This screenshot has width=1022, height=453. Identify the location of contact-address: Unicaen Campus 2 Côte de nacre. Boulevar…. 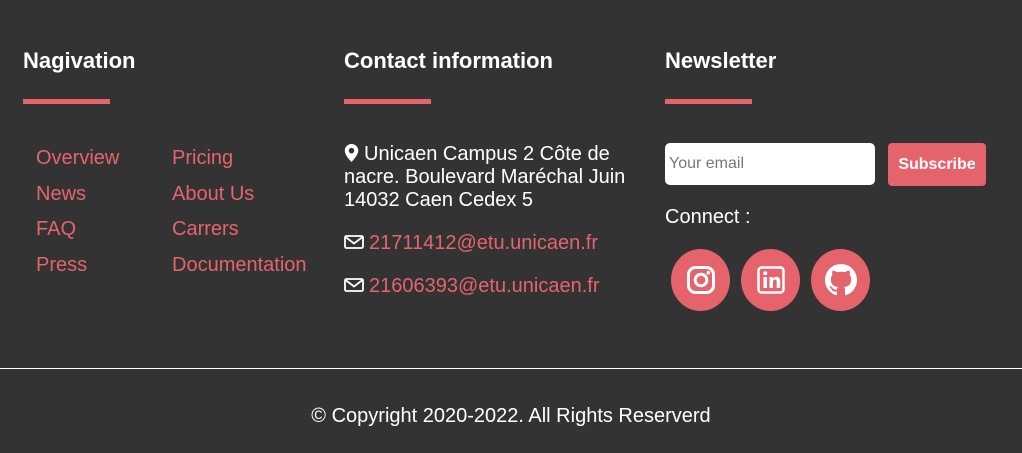
(491, 177).